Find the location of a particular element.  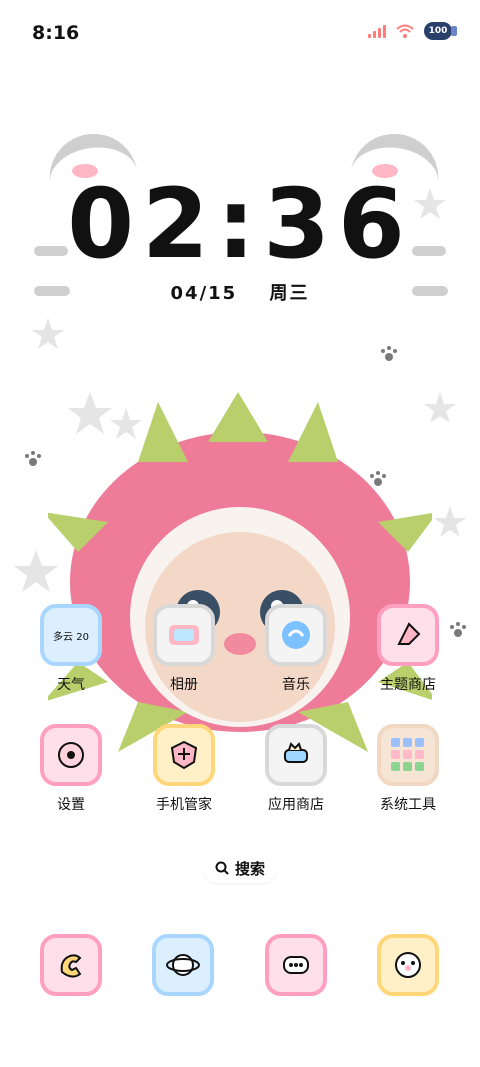

settings-icon is located at coordinates (71, 755).